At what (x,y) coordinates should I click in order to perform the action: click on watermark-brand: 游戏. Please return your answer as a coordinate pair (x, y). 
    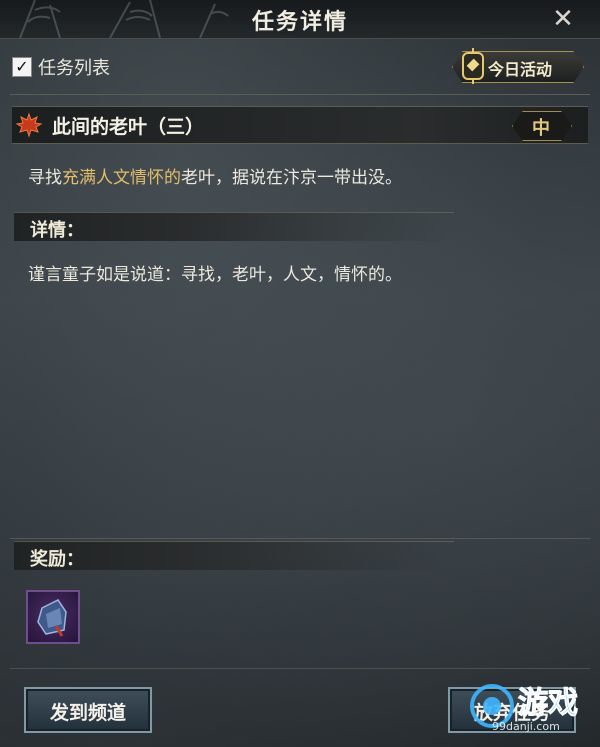
    Looking at the image, I should click on (548, 704).